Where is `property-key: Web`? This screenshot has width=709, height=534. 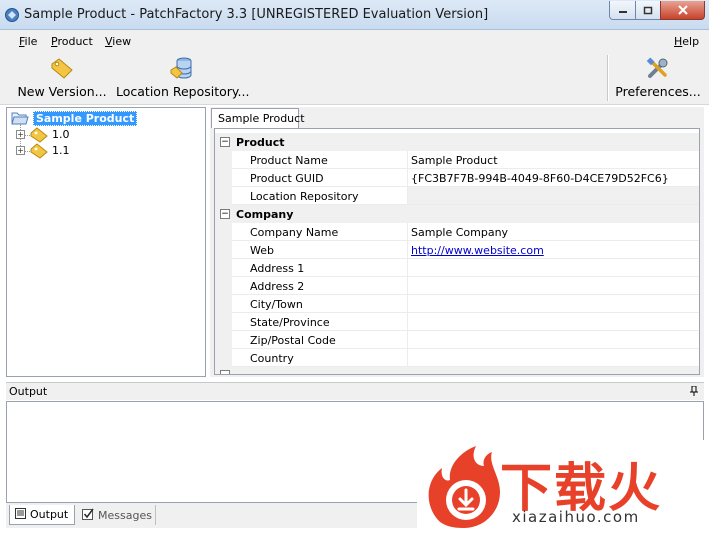 property-key: Web is located at coordinates (320, 250).